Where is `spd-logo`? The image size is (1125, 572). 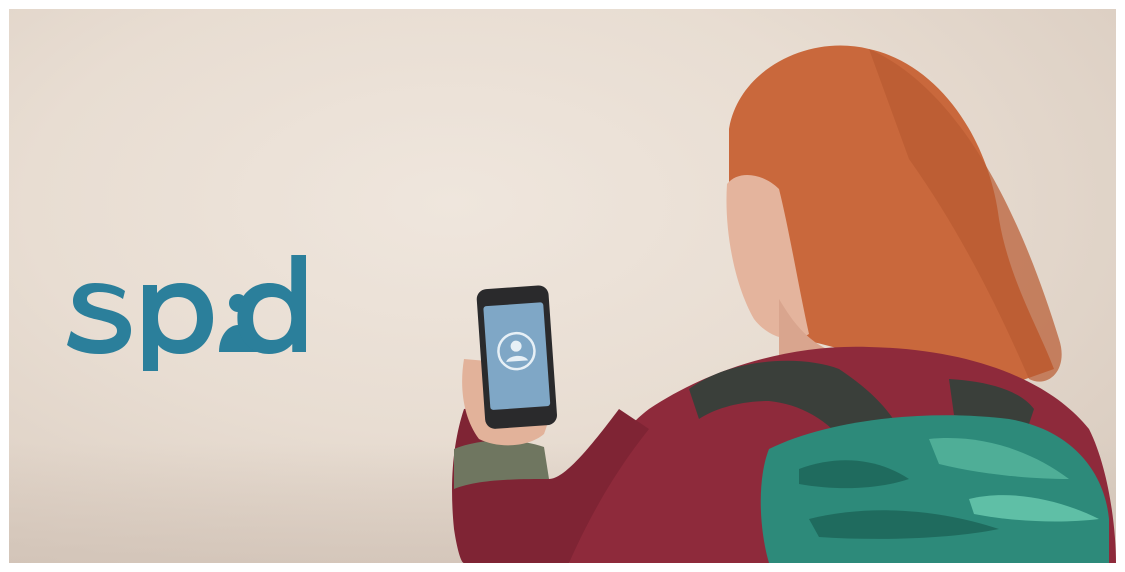 spd-logo is located at coordinates (186, 313).